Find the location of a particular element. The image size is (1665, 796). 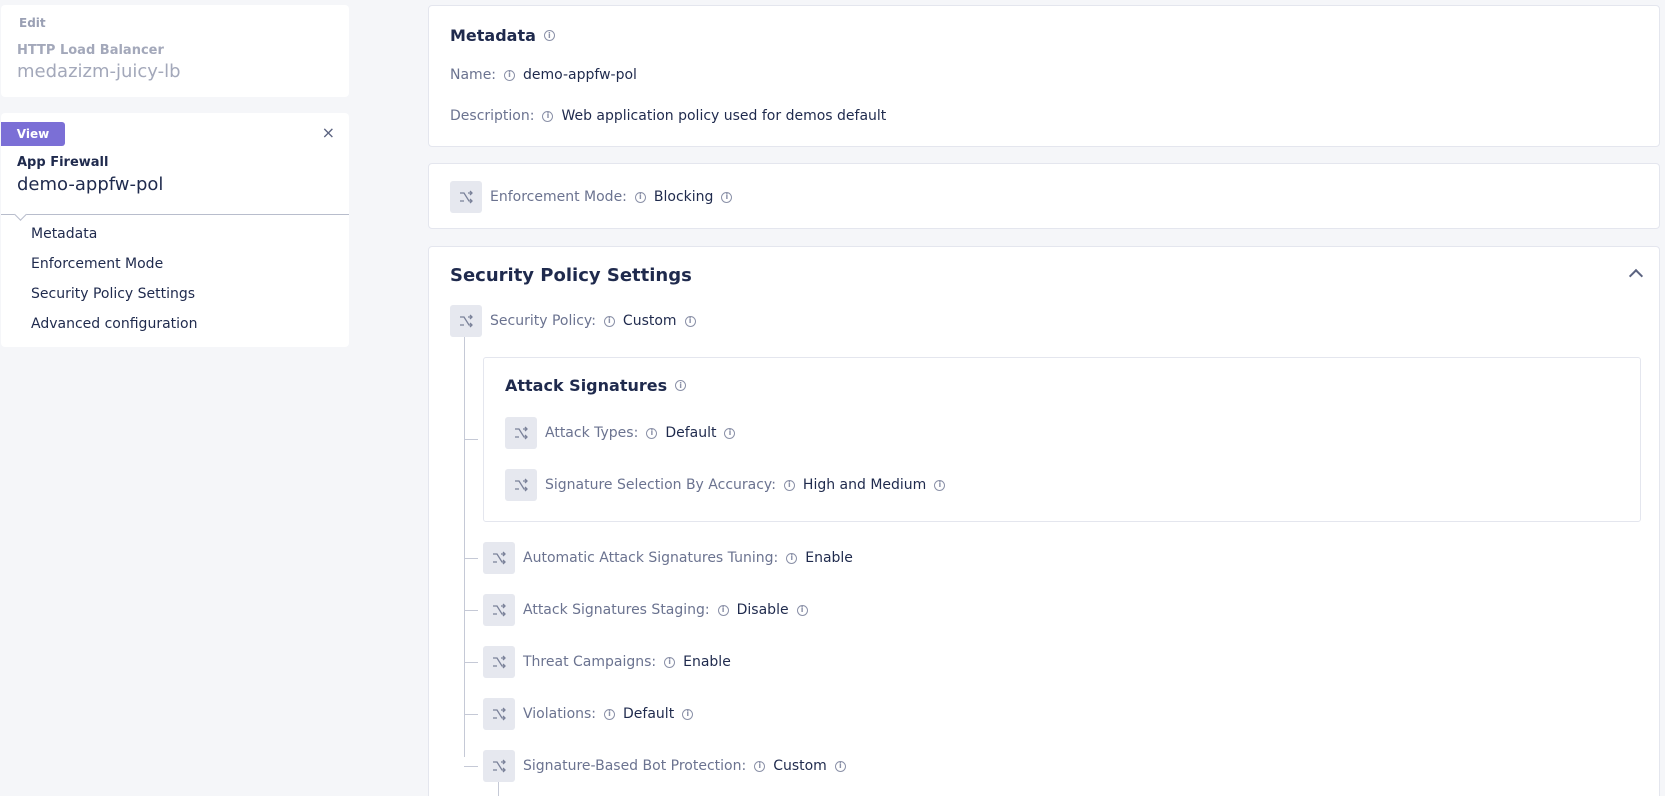

row-value: Default is located at coordinates (649, 714).